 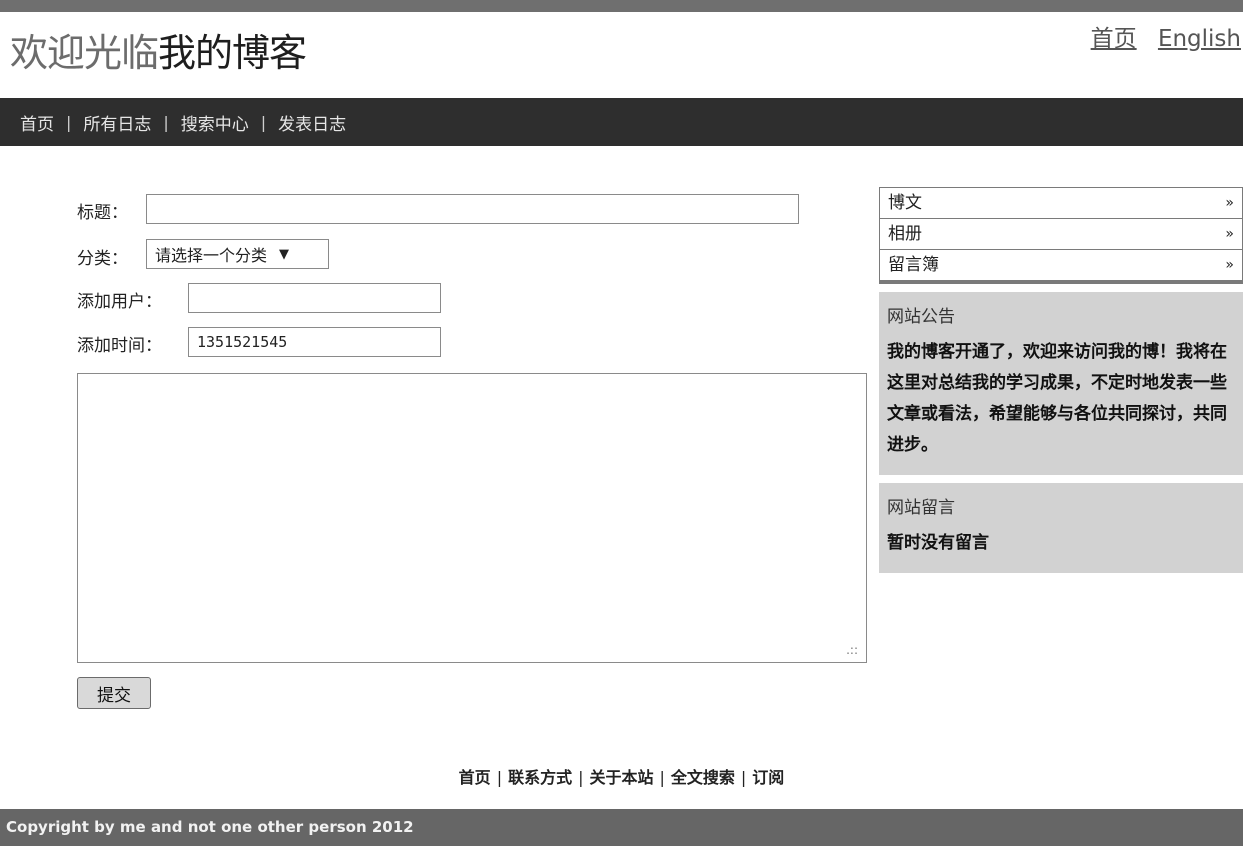 What do you see at coordinates (119, 302) in the screenshot?
I see `user-label: 添加用户：` at bounding box center [119, 302].